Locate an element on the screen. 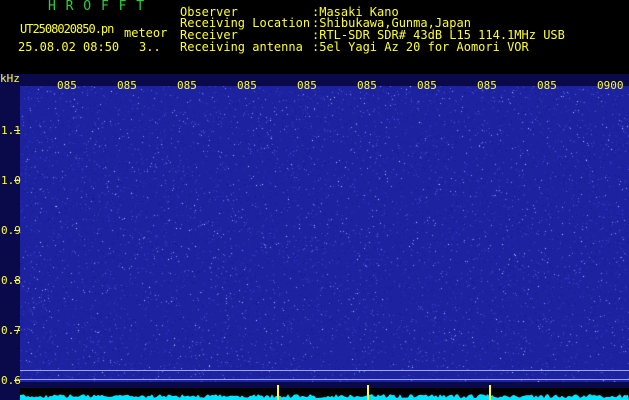  spectrum-trace is located at coordinates (324, 397).